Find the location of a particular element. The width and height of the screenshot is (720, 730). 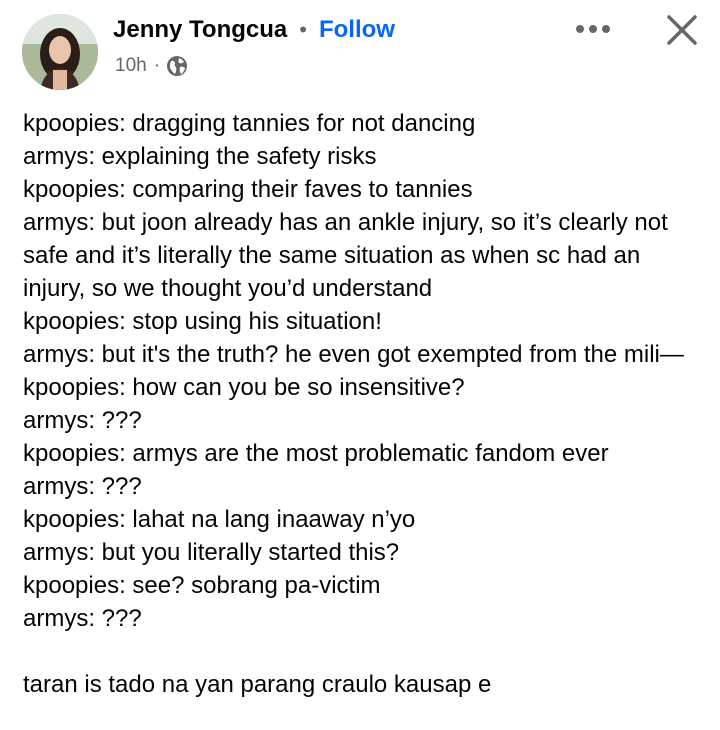

paragraph-break is located at coordinates (363, 651).